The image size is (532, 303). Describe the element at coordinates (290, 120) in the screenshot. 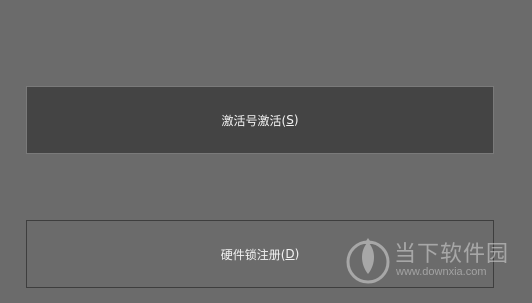

I see `activation-accelerator-key: S` at that location.